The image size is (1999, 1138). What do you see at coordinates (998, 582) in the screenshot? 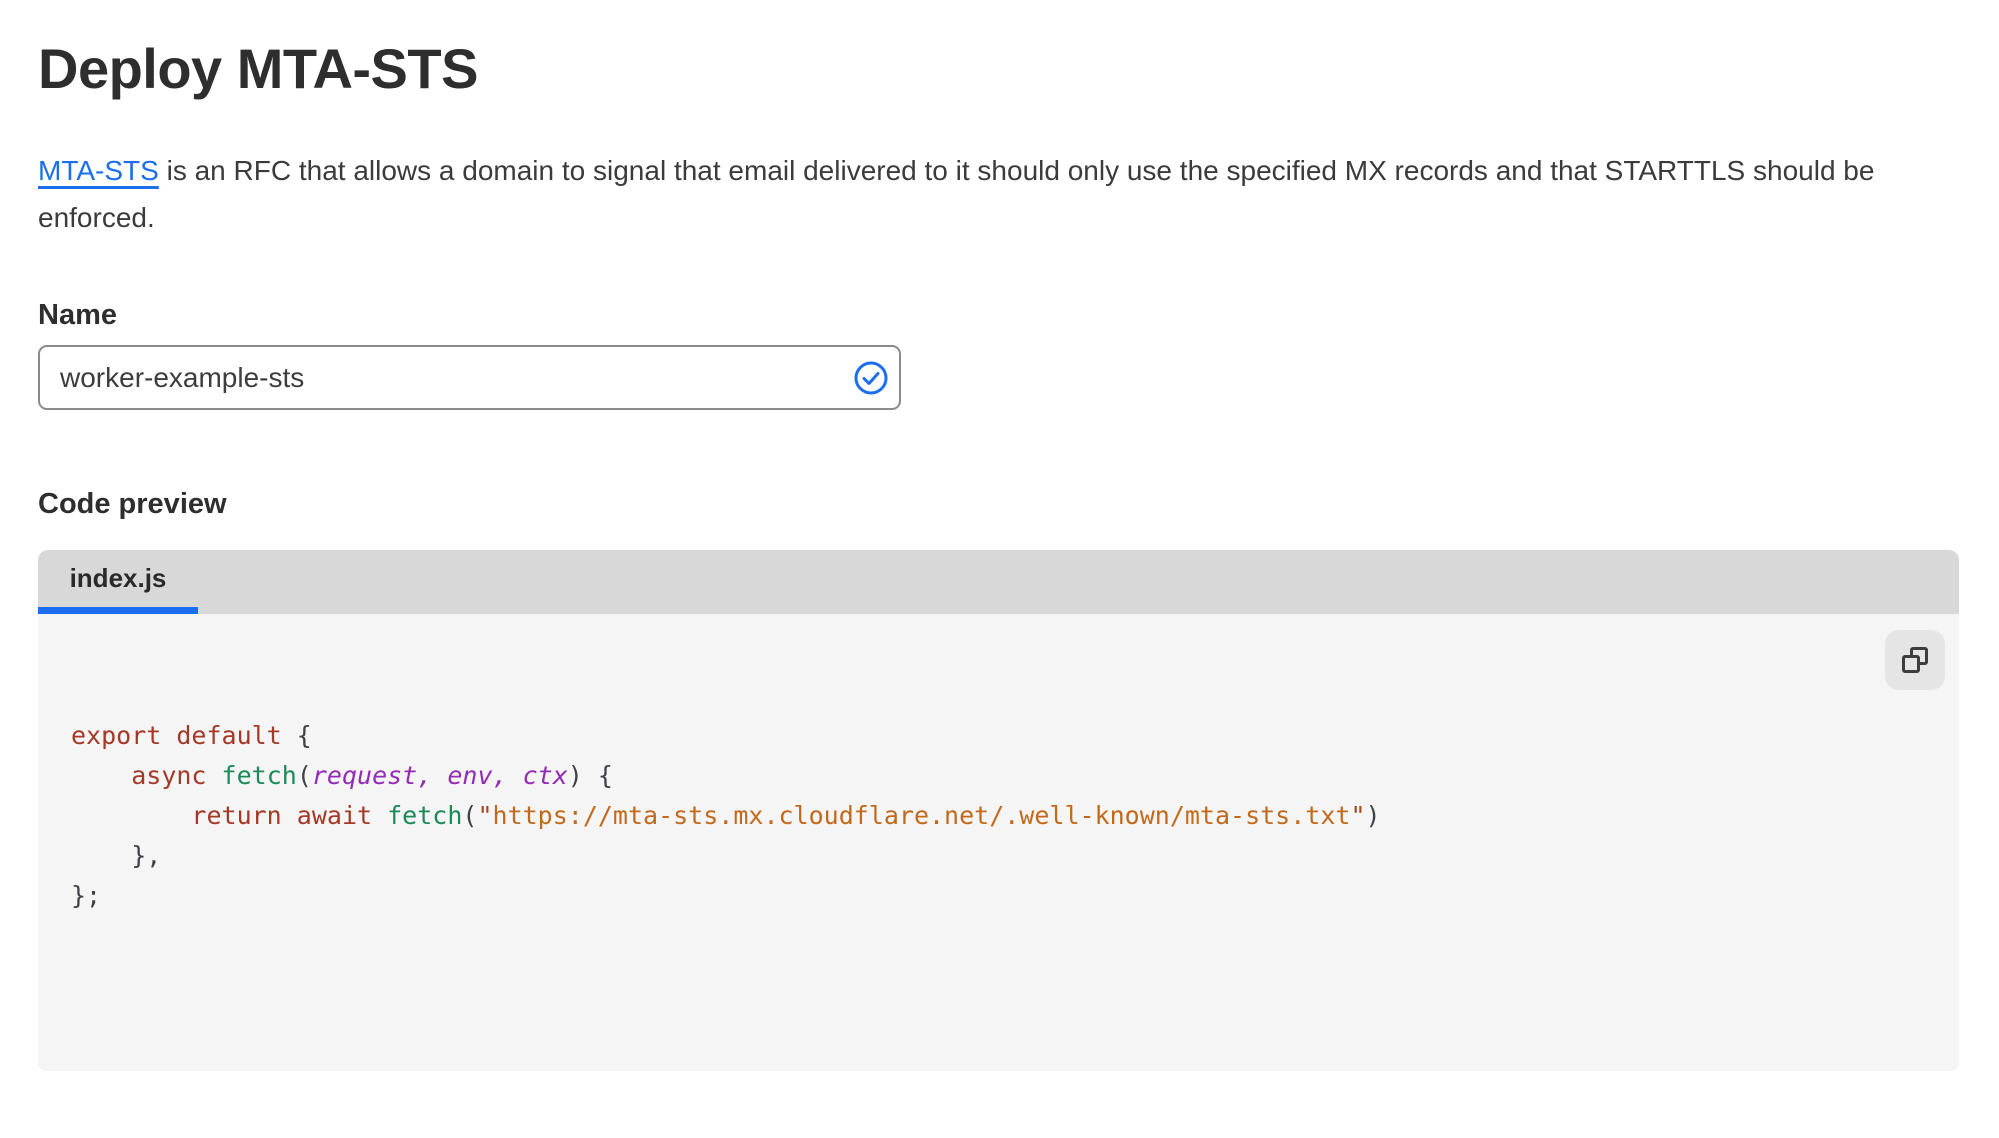
I see `code-tab-bar: index.js` at bounding box center [998, 582].